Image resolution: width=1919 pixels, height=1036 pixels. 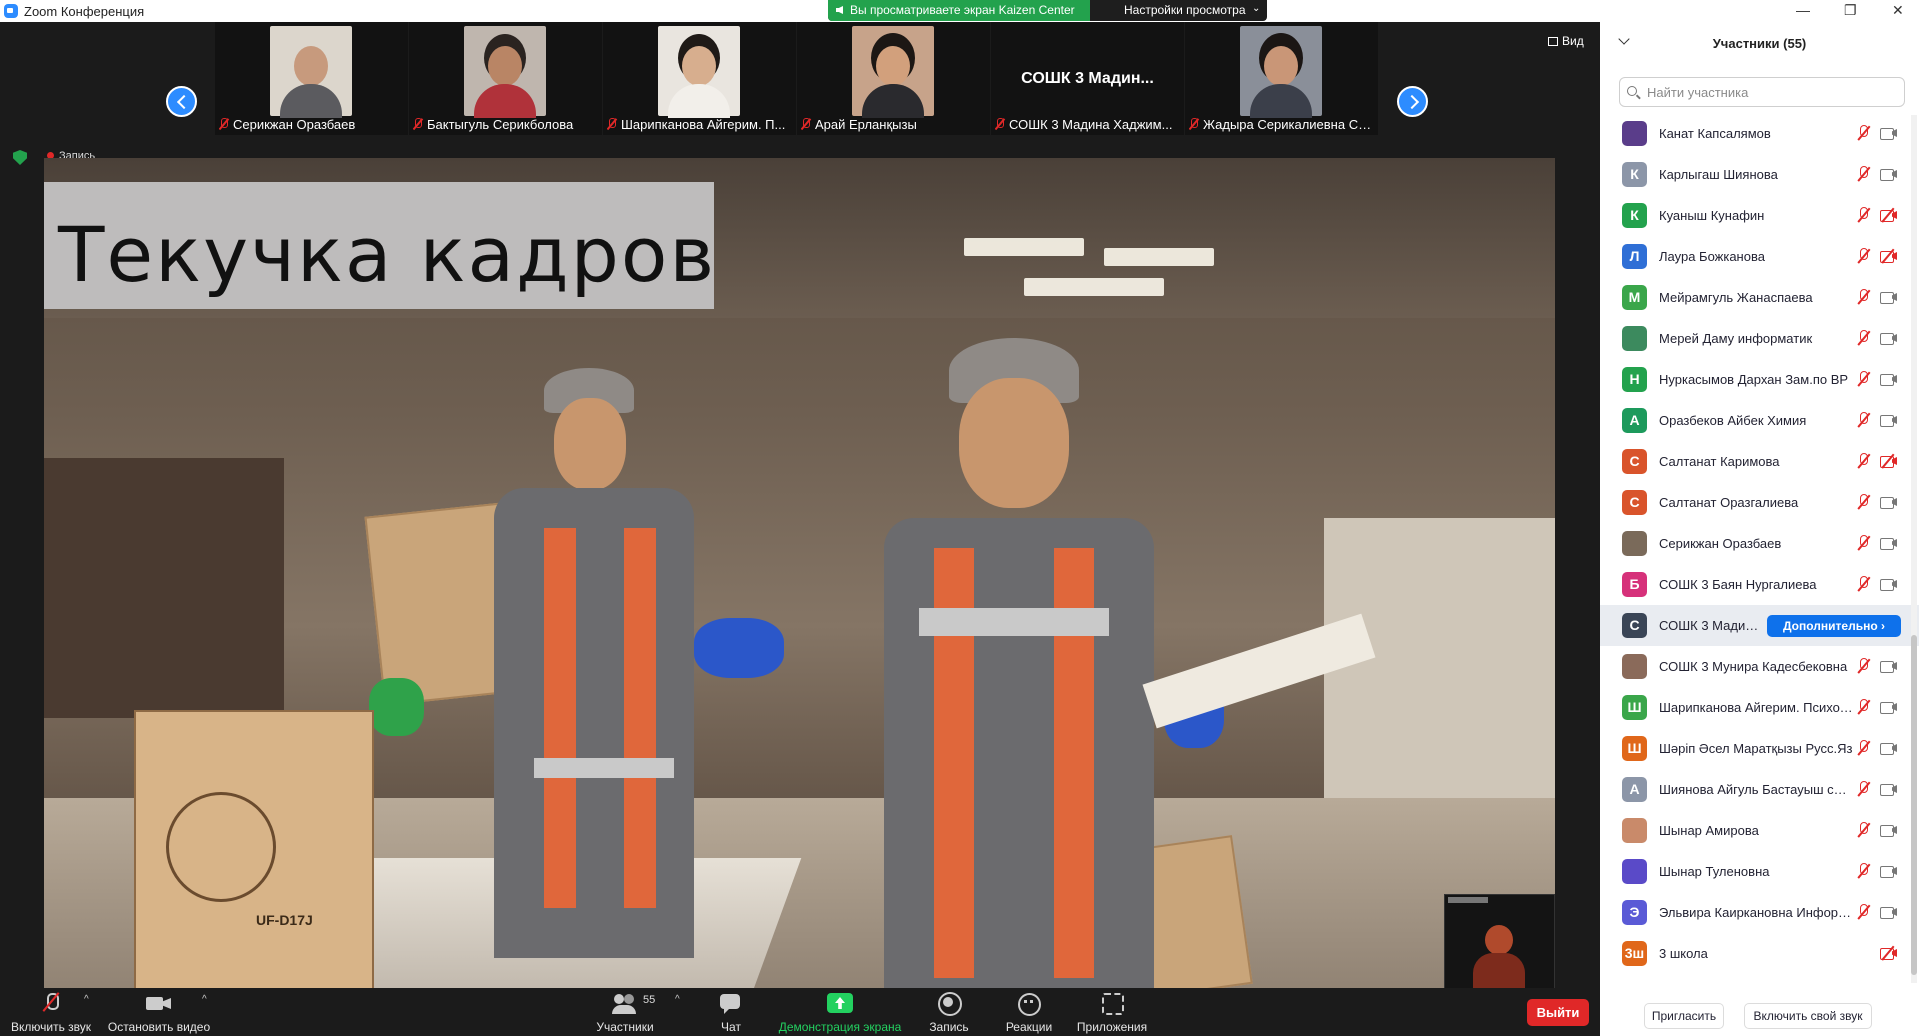 I want to click on participant-row: Э Эльвира Каиркановна Информатика, so click(x=1759, y=912).